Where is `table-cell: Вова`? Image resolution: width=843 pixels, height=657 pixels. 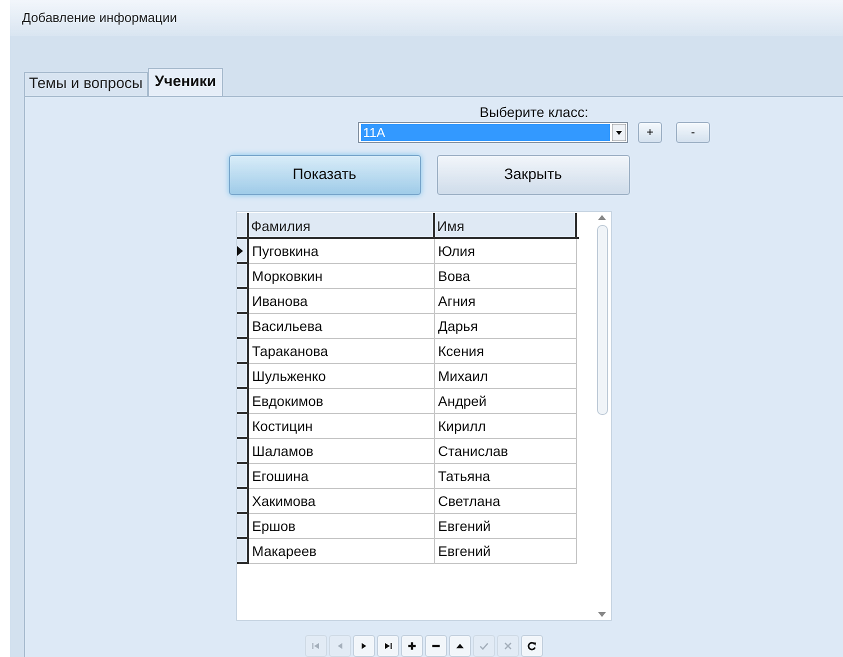
table-cell: Вова is located at coordinates (506, 276).